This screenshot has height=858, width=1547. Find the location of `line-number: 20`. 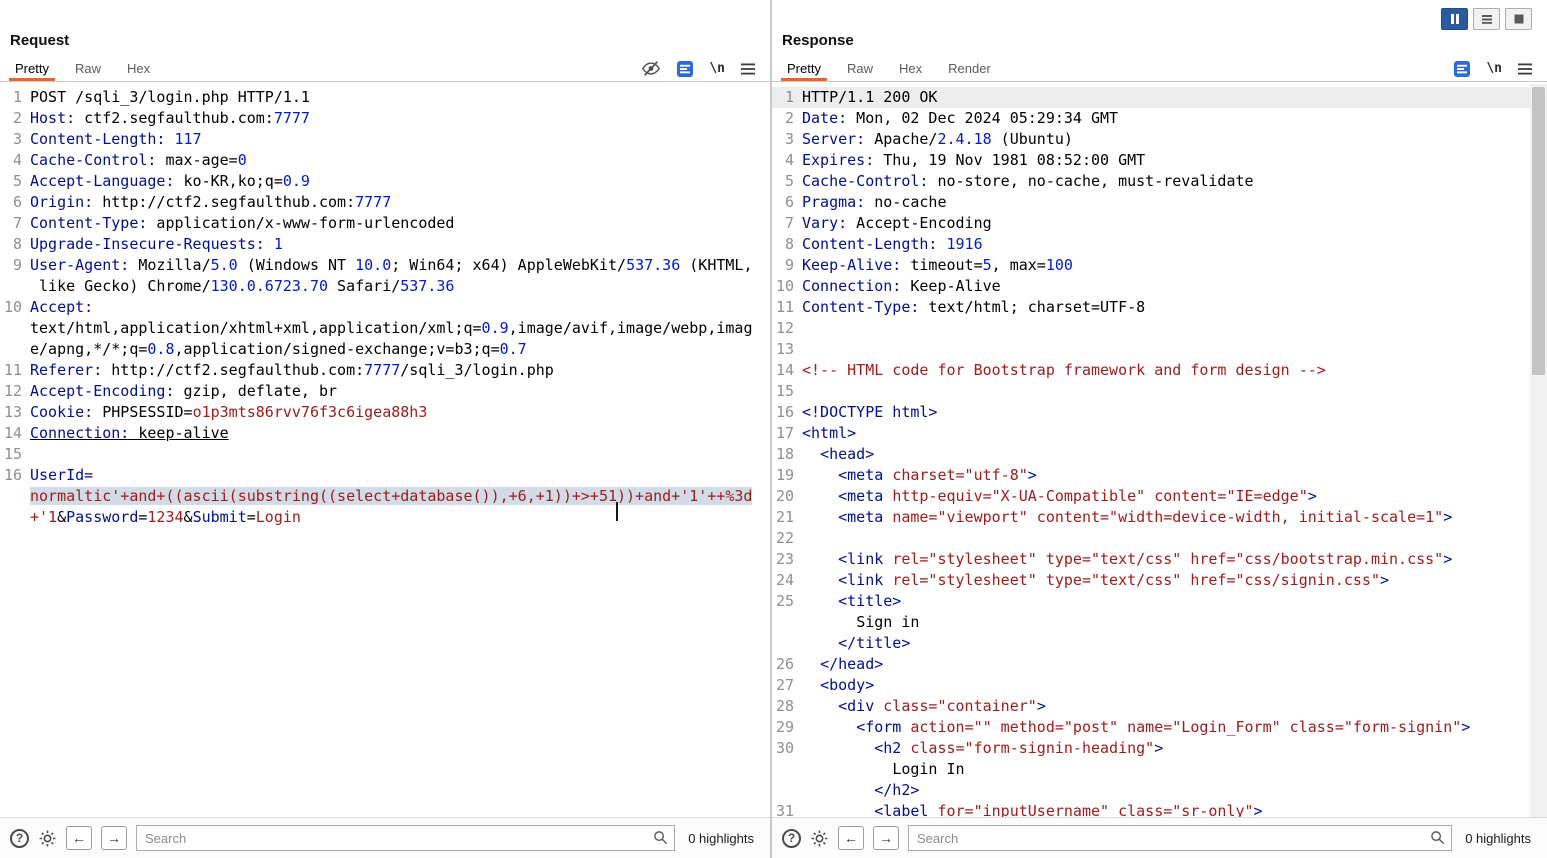

line-number: 20 is located at coordinates (784, 496).